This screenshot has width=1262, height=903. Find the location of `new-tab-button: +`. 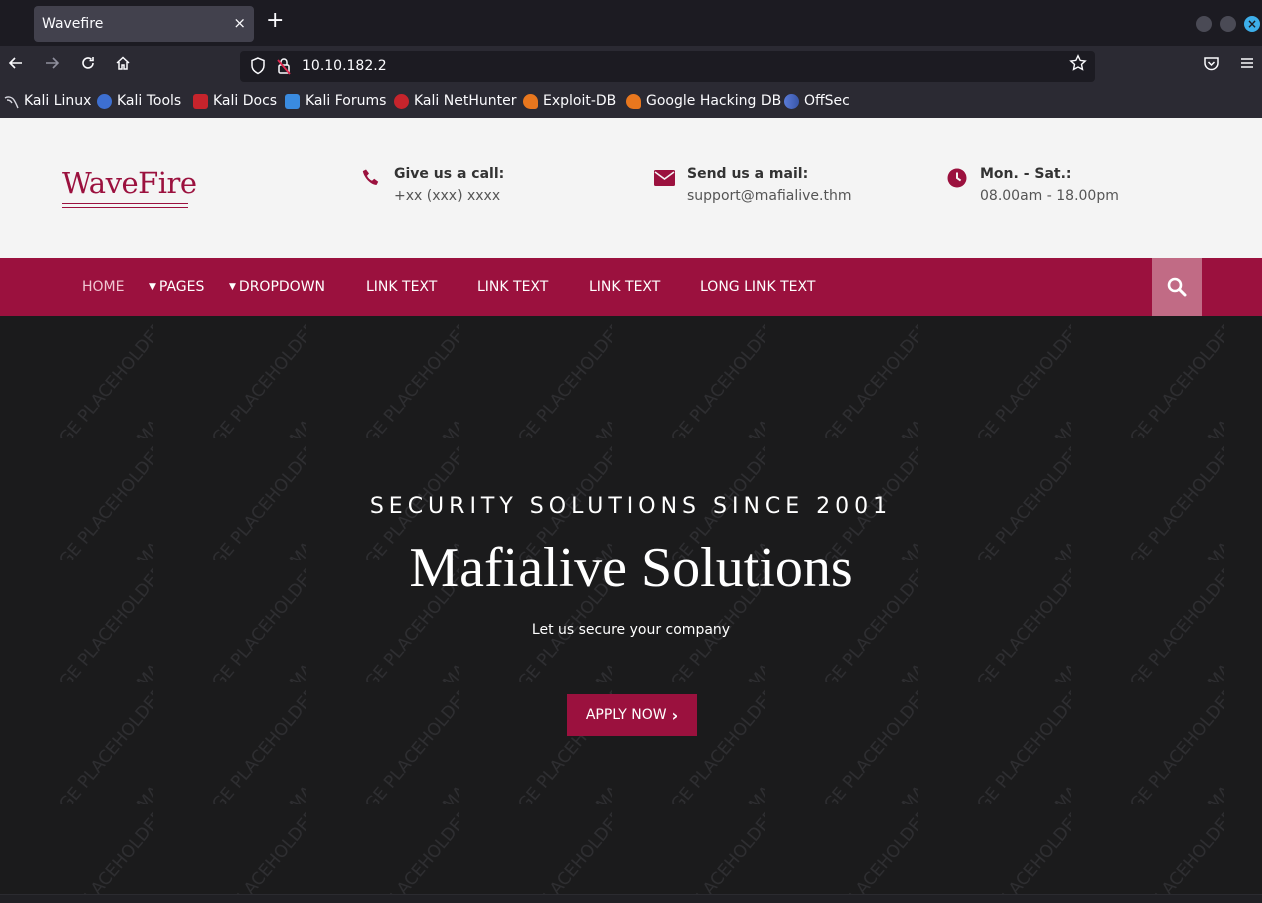

new-tab-button: + is located at coordinates (275, 21).